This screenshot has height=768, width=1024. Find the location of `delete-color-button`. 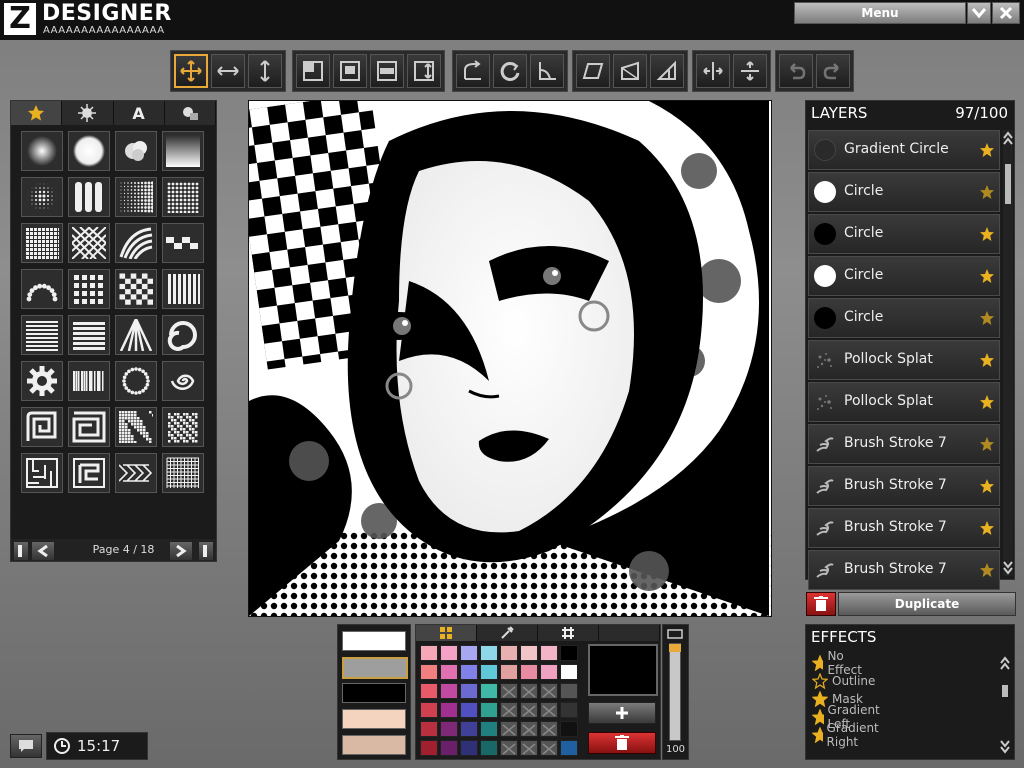

delete-color-button is located at coordinates (622, 743).